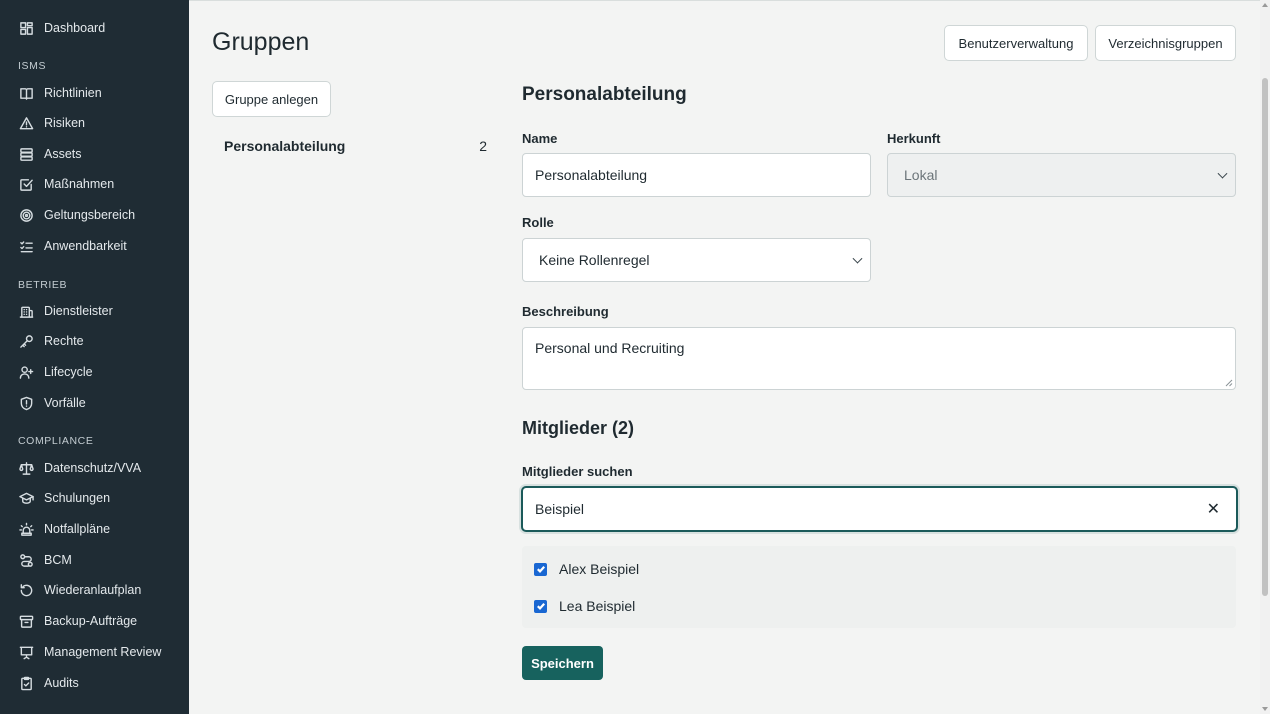 The width and height of the screenshot is (1270, 714). I want to click on nav-label: Rechte, so click(64, 341).